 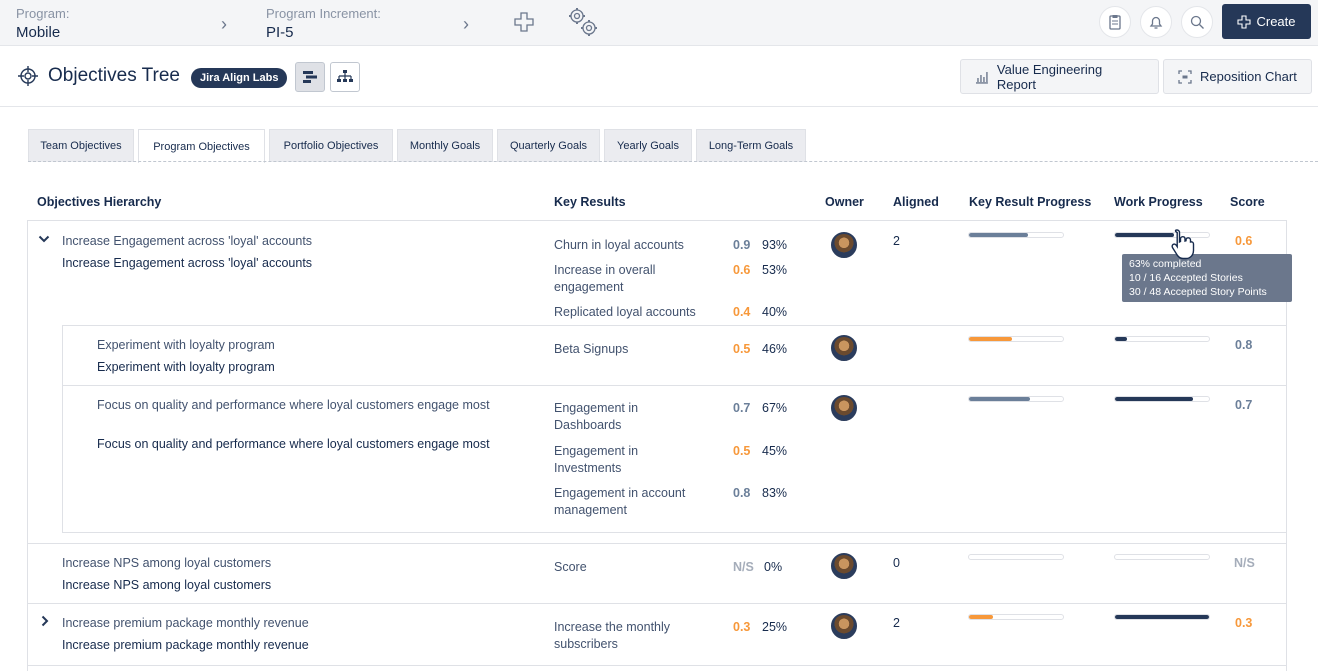 I want to click on pi-value: PI-5, so click(x=280, y=32).